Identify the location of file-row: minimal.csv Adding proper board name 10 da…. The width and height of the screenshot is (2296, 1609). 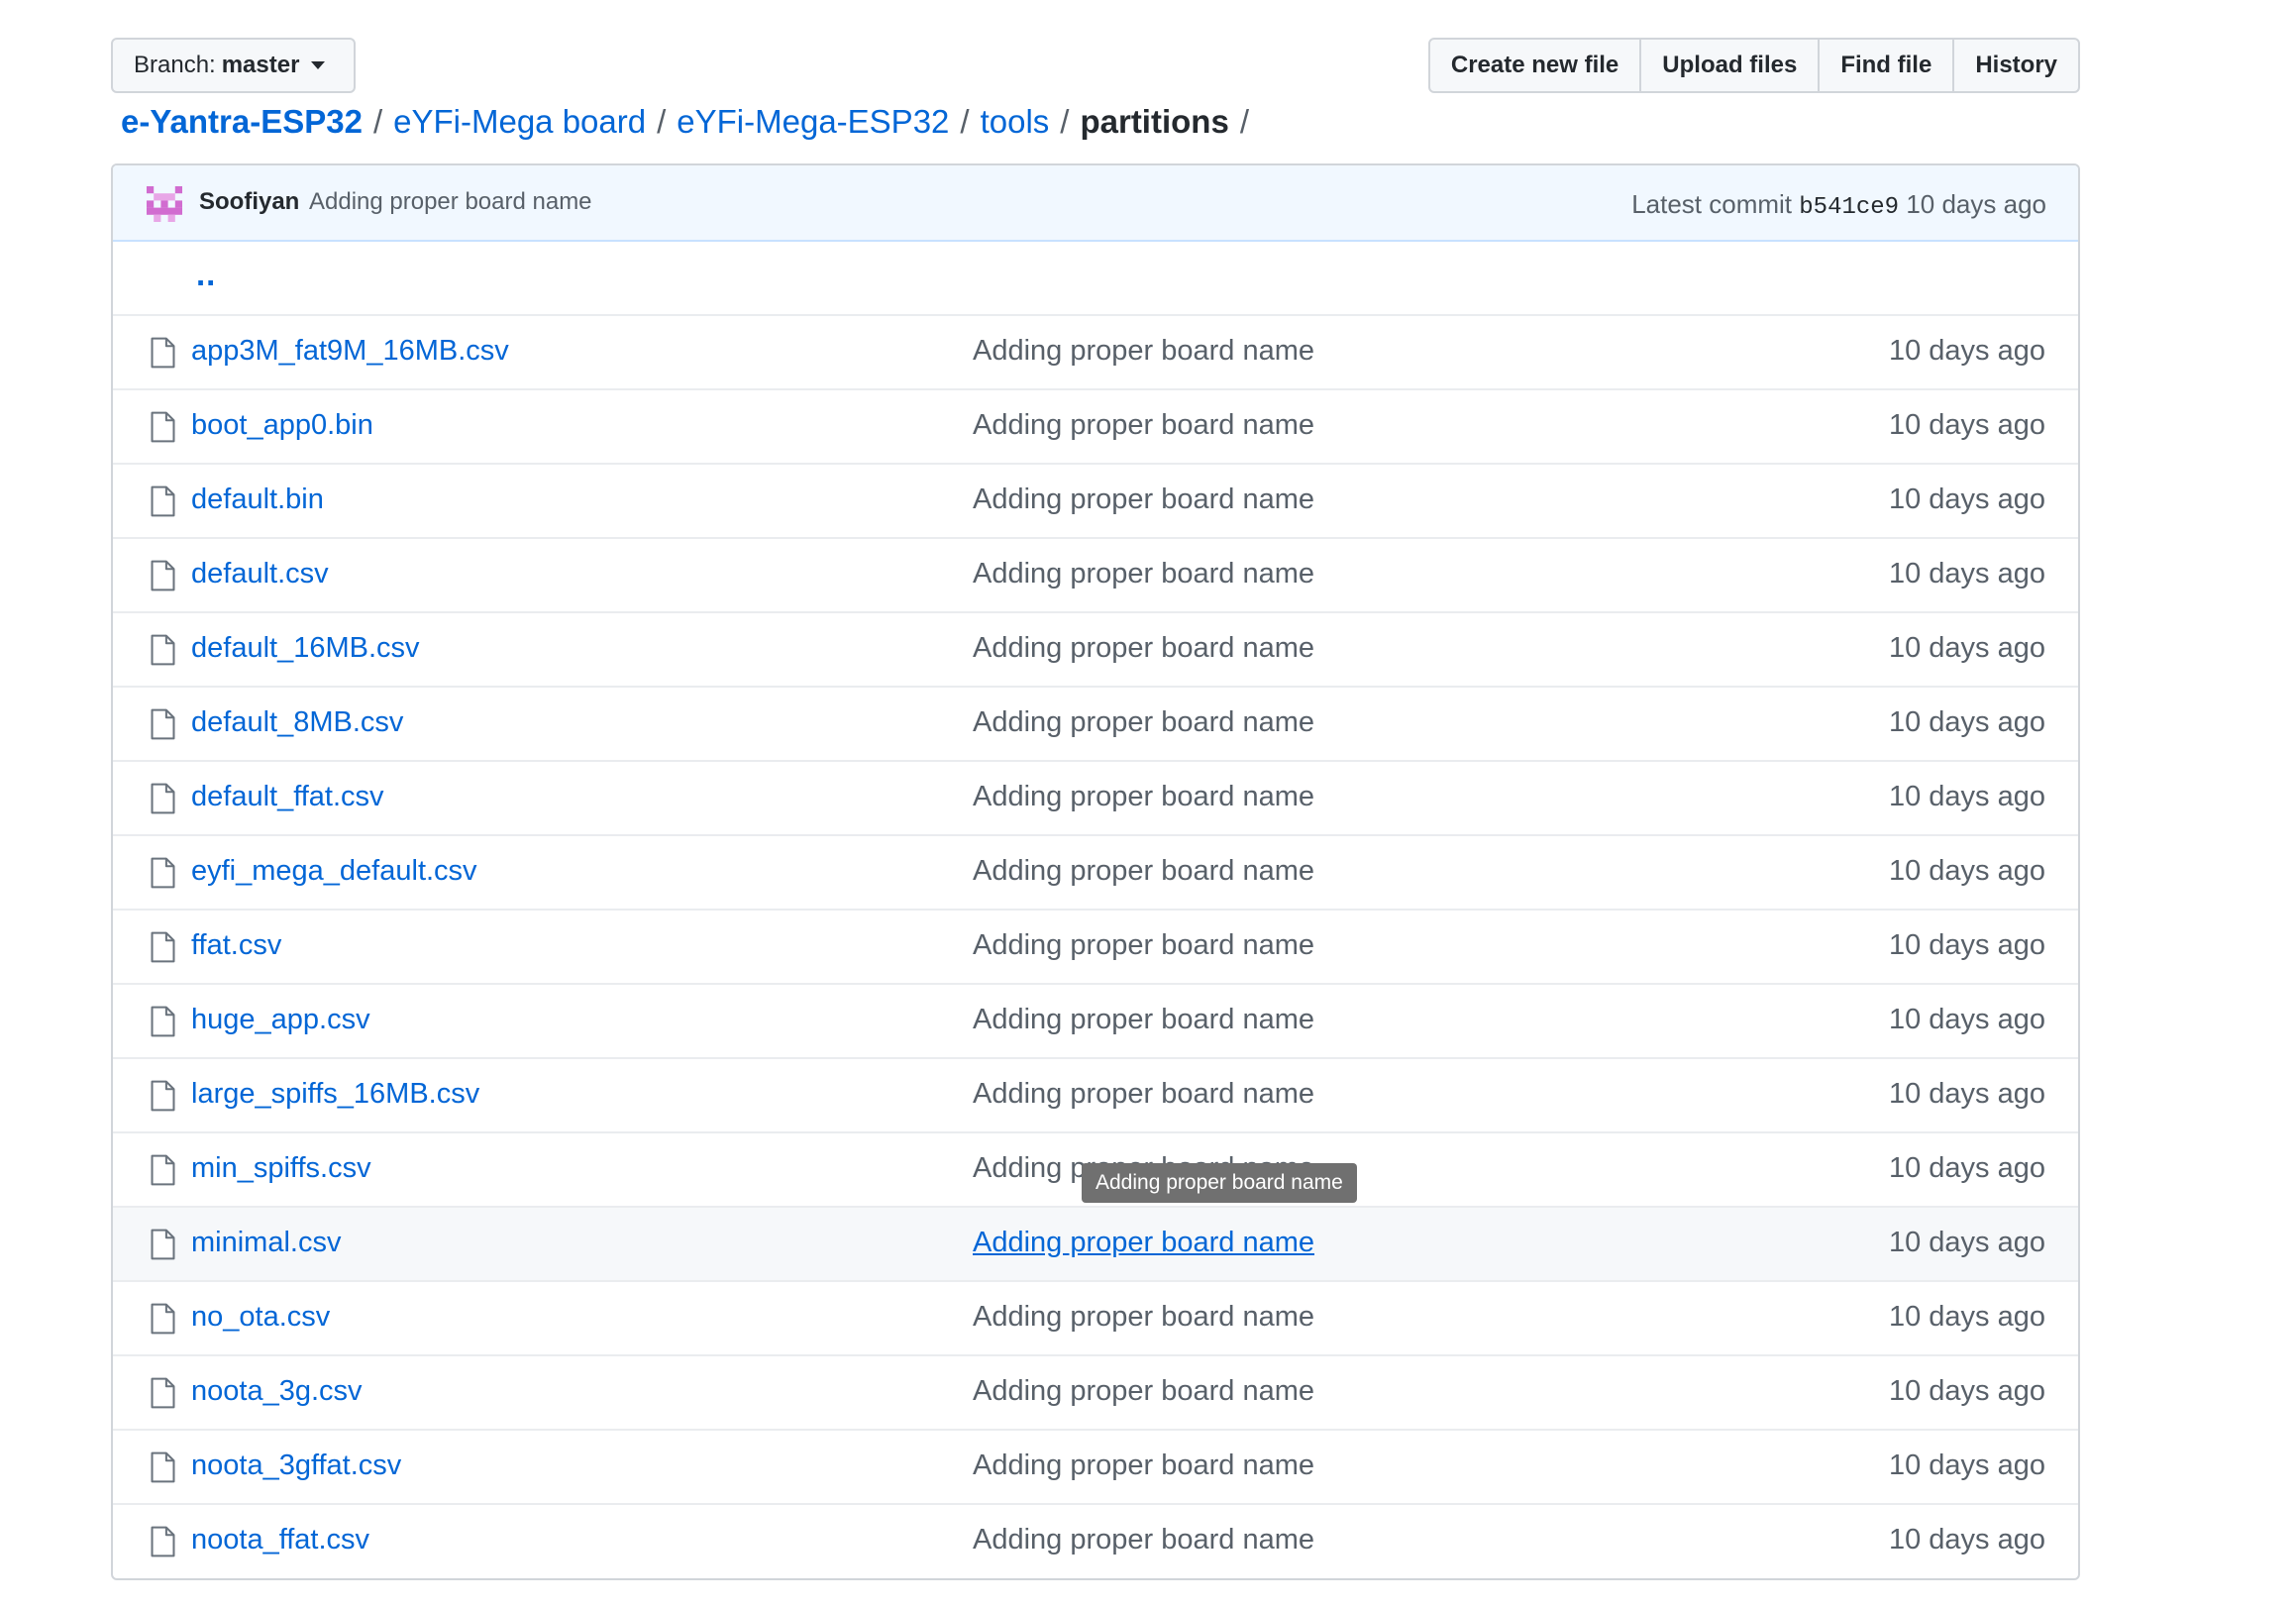
(1095, 1245).